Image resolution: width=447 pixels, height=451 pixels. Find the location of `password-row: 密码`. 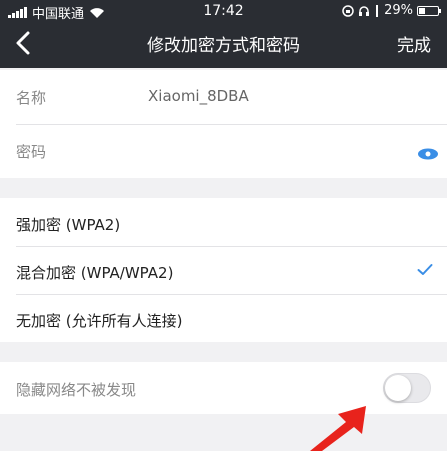

password-row: 密码 is located at coordinates (223, 151).